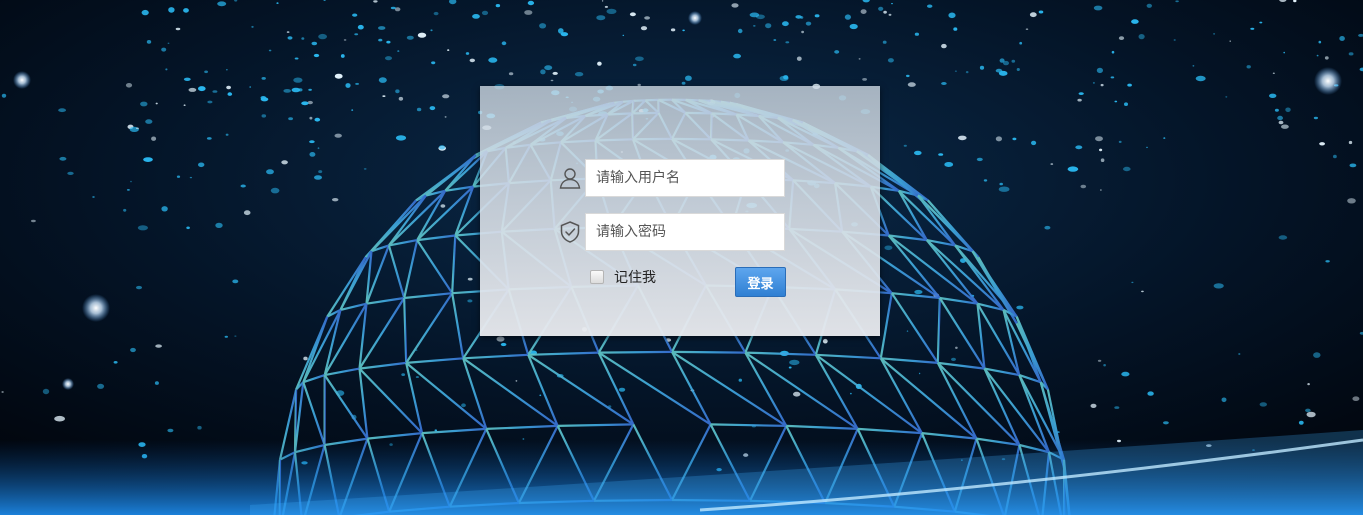 This screenshot has height=515, width=1363. I want to click on password-row, so click(680, 232).